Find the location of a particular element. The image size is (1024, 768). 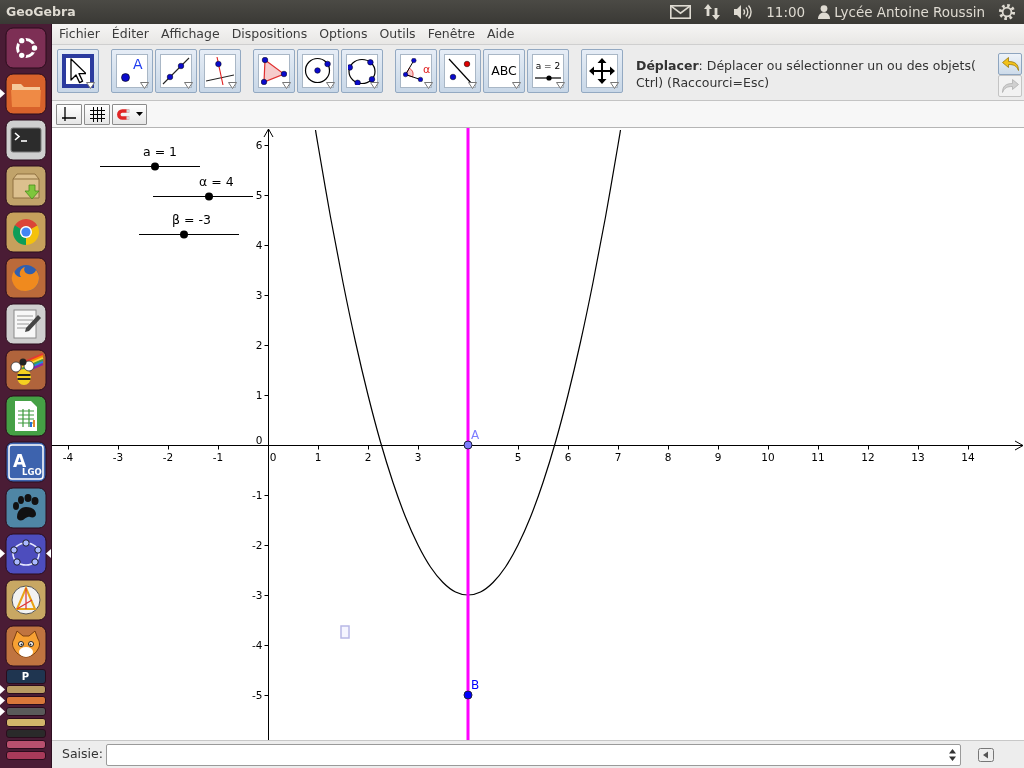

undo-arrow-icon is located at coordinates (1010, 64).